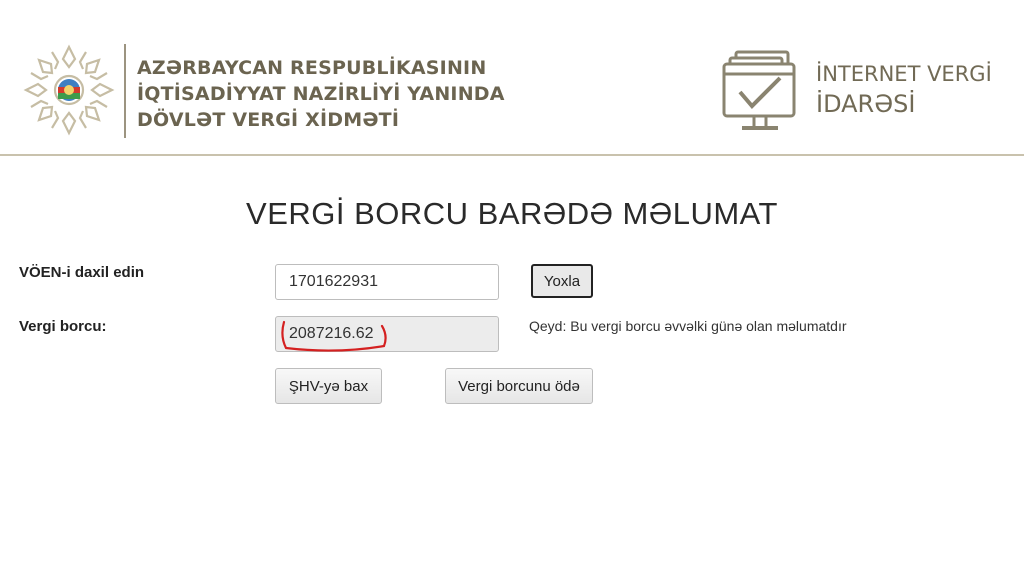 This screenshot has width=1024, height=576. Describe the element at coordinates (312, 68) in the screenshot. I see `org-line-1: AZƏRBAYCAN RESPUBLİKASININ` at that location.